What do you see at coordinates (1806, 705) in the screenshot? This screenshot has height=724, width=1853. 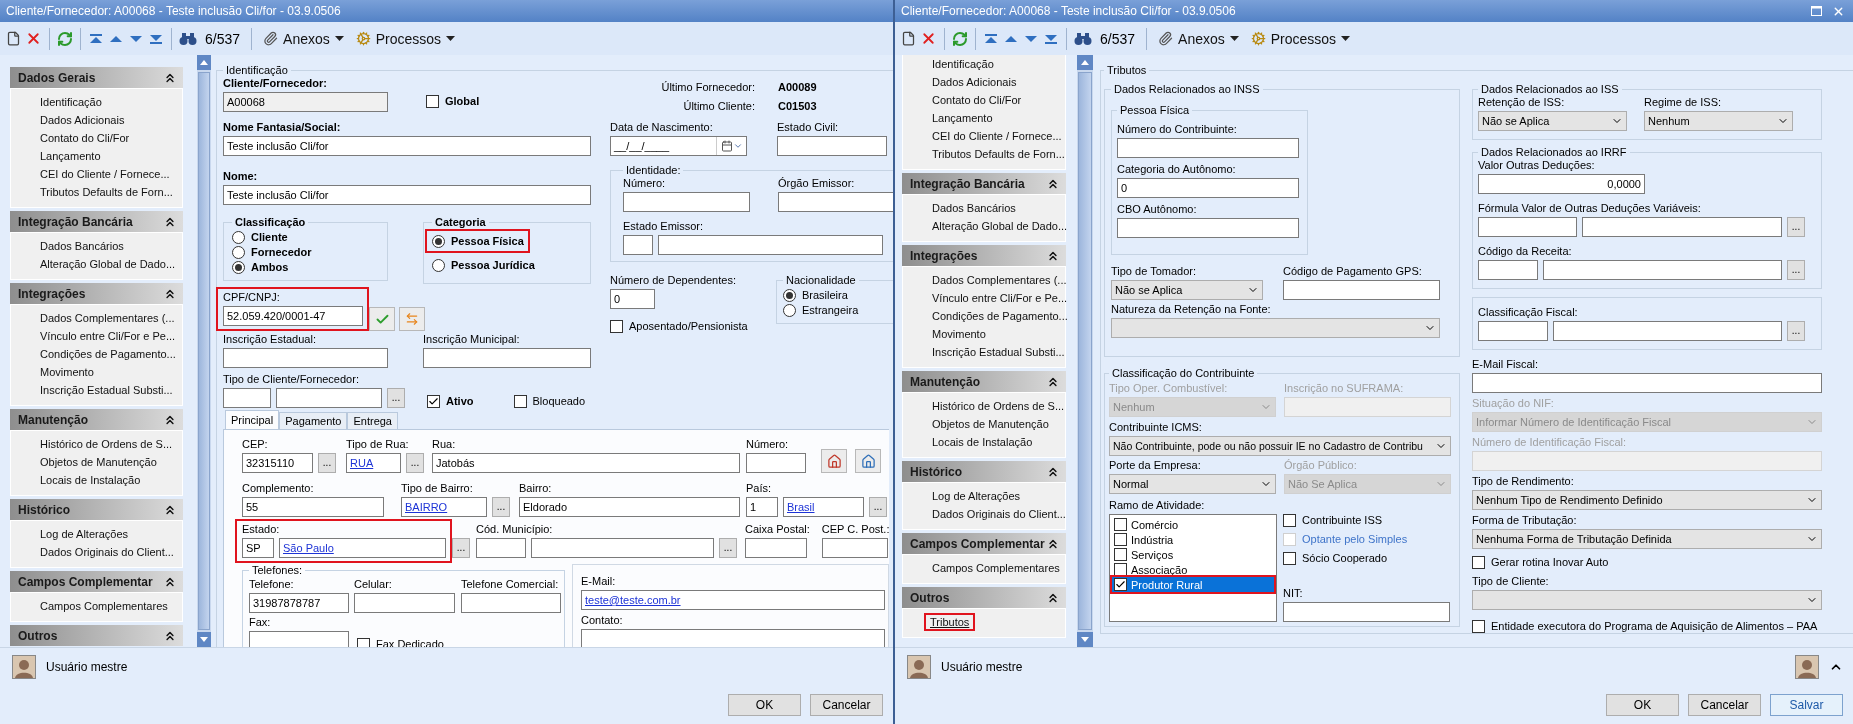 I see `dialog-button: Salvar` at bounding box center [1806, 705].